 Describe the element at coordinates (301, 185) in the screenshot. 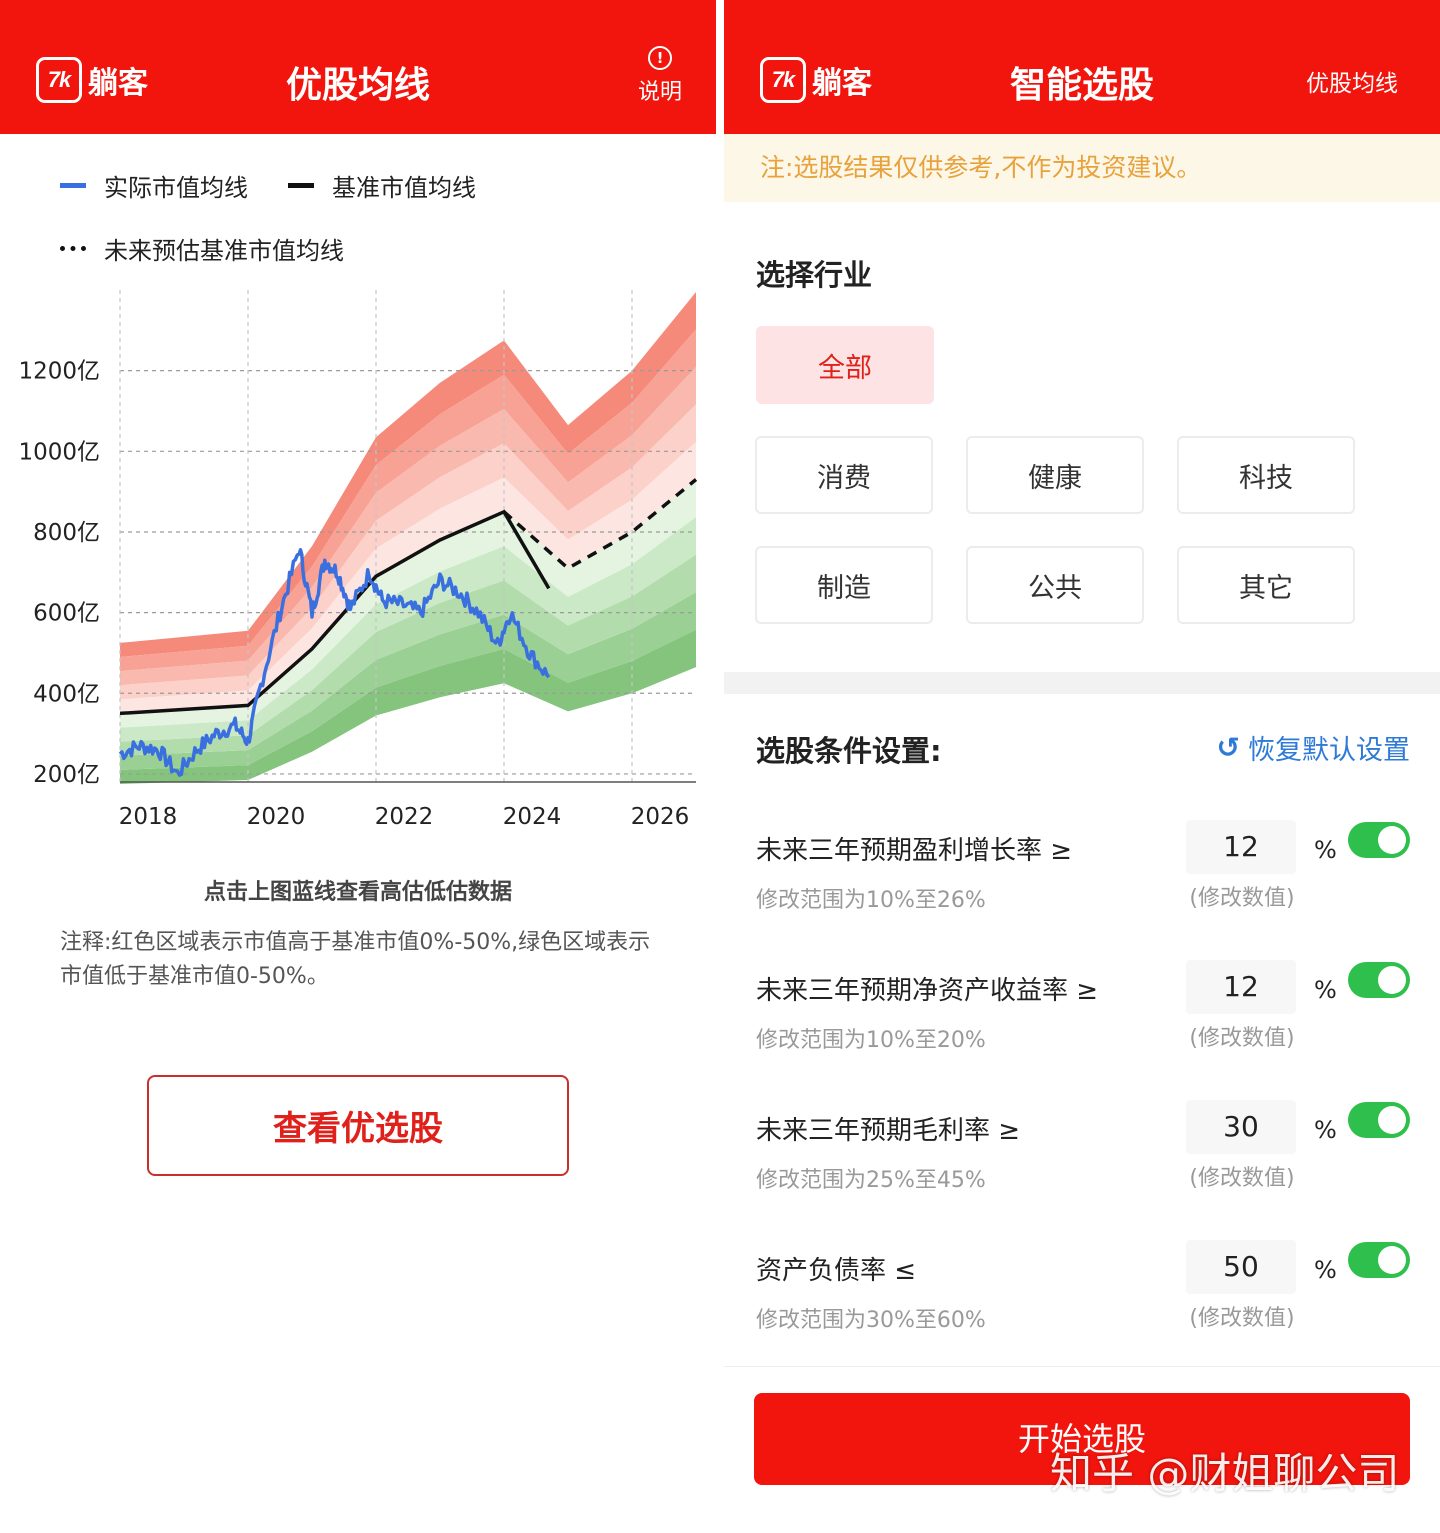

I see `legend-swatch-baseline` at that location.